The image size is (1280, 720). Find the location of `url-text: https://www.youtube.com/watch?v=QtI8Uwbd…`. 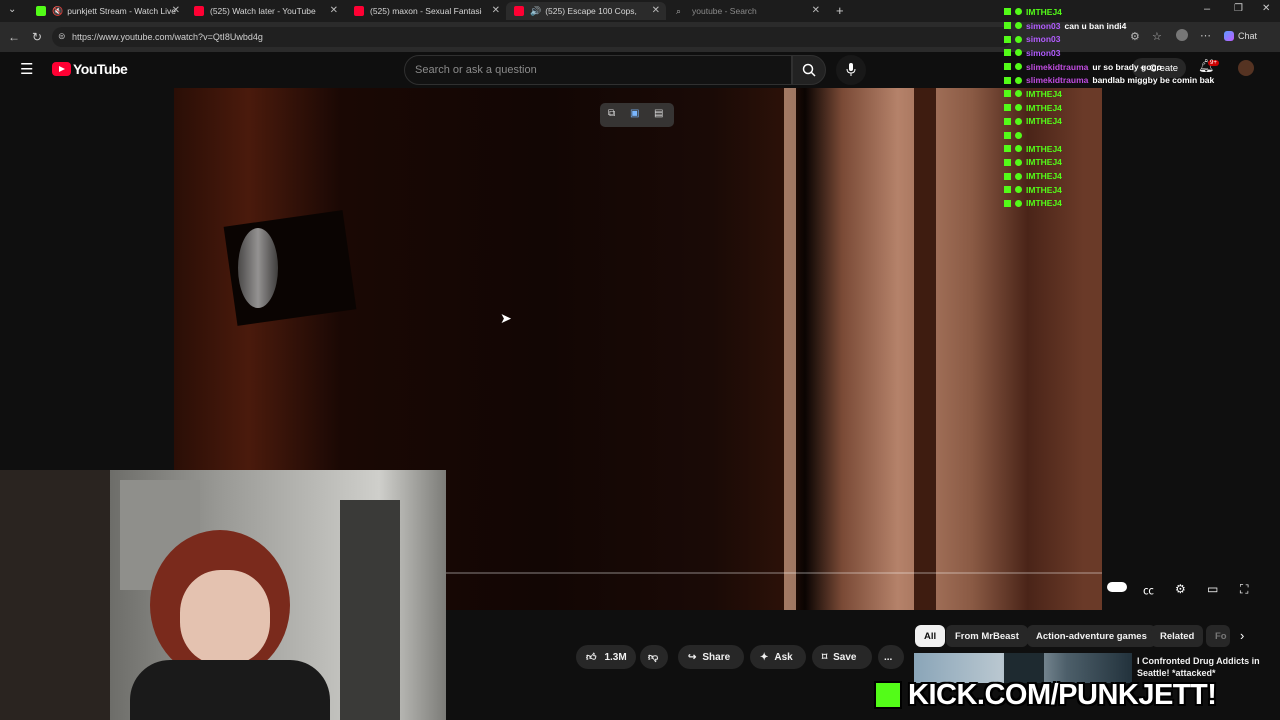

url-text: https://www.youtube.com/watch?v=QtI8Uwbd… is located at coordinates (167, 37).